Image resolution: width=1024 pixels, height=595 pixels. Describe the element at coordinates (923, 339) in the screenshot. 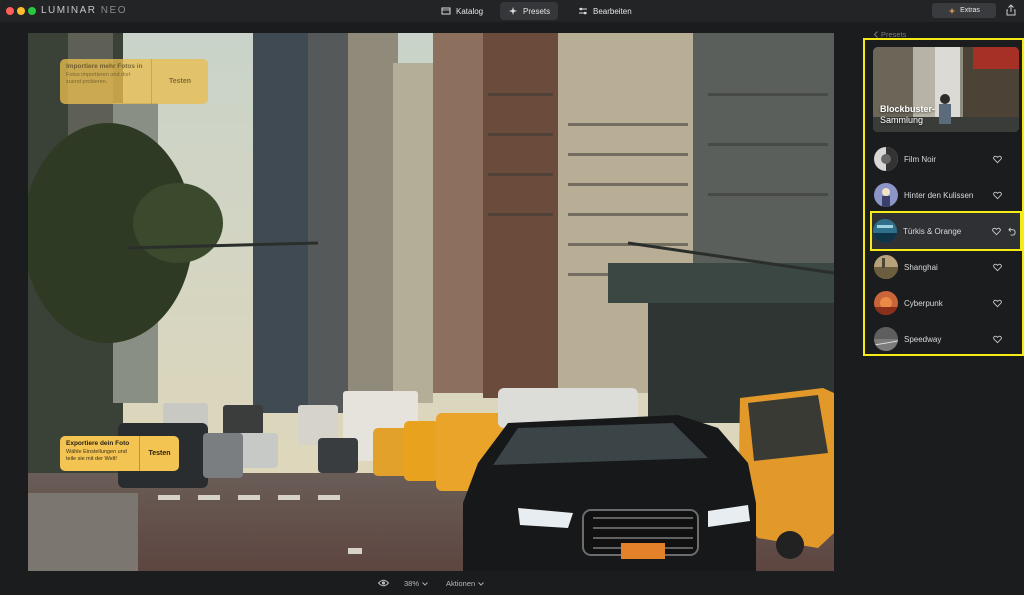

I see `preset-name: Speedway` at that location.